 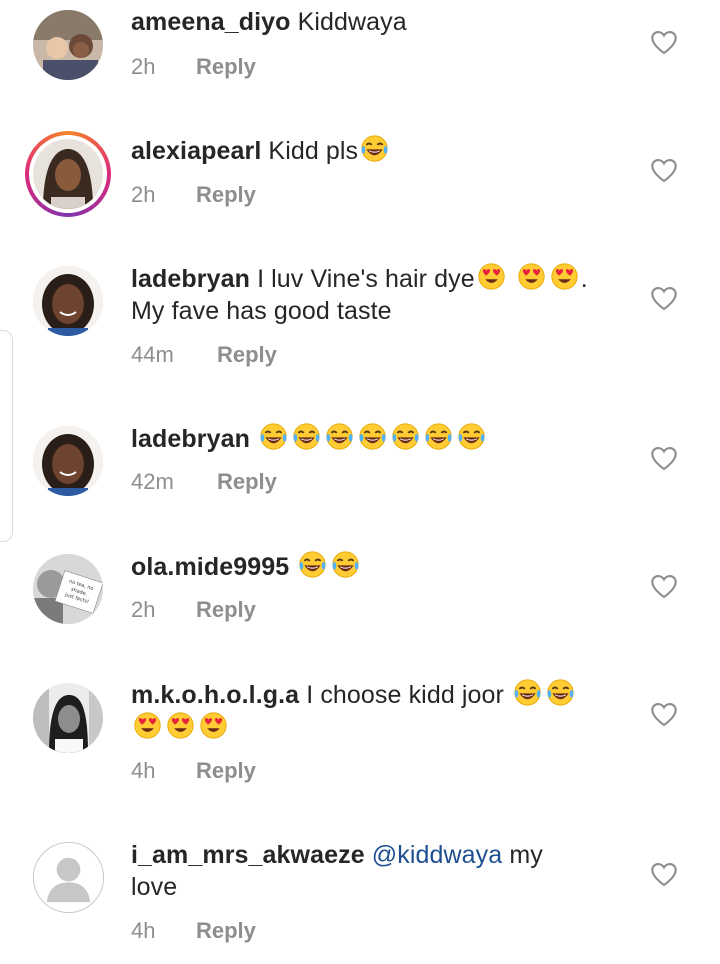 What do you see at coordinates (437, 855) in the screenshot?
I see `mention-link: @kiddwaya` at bounding box center [437, 855].